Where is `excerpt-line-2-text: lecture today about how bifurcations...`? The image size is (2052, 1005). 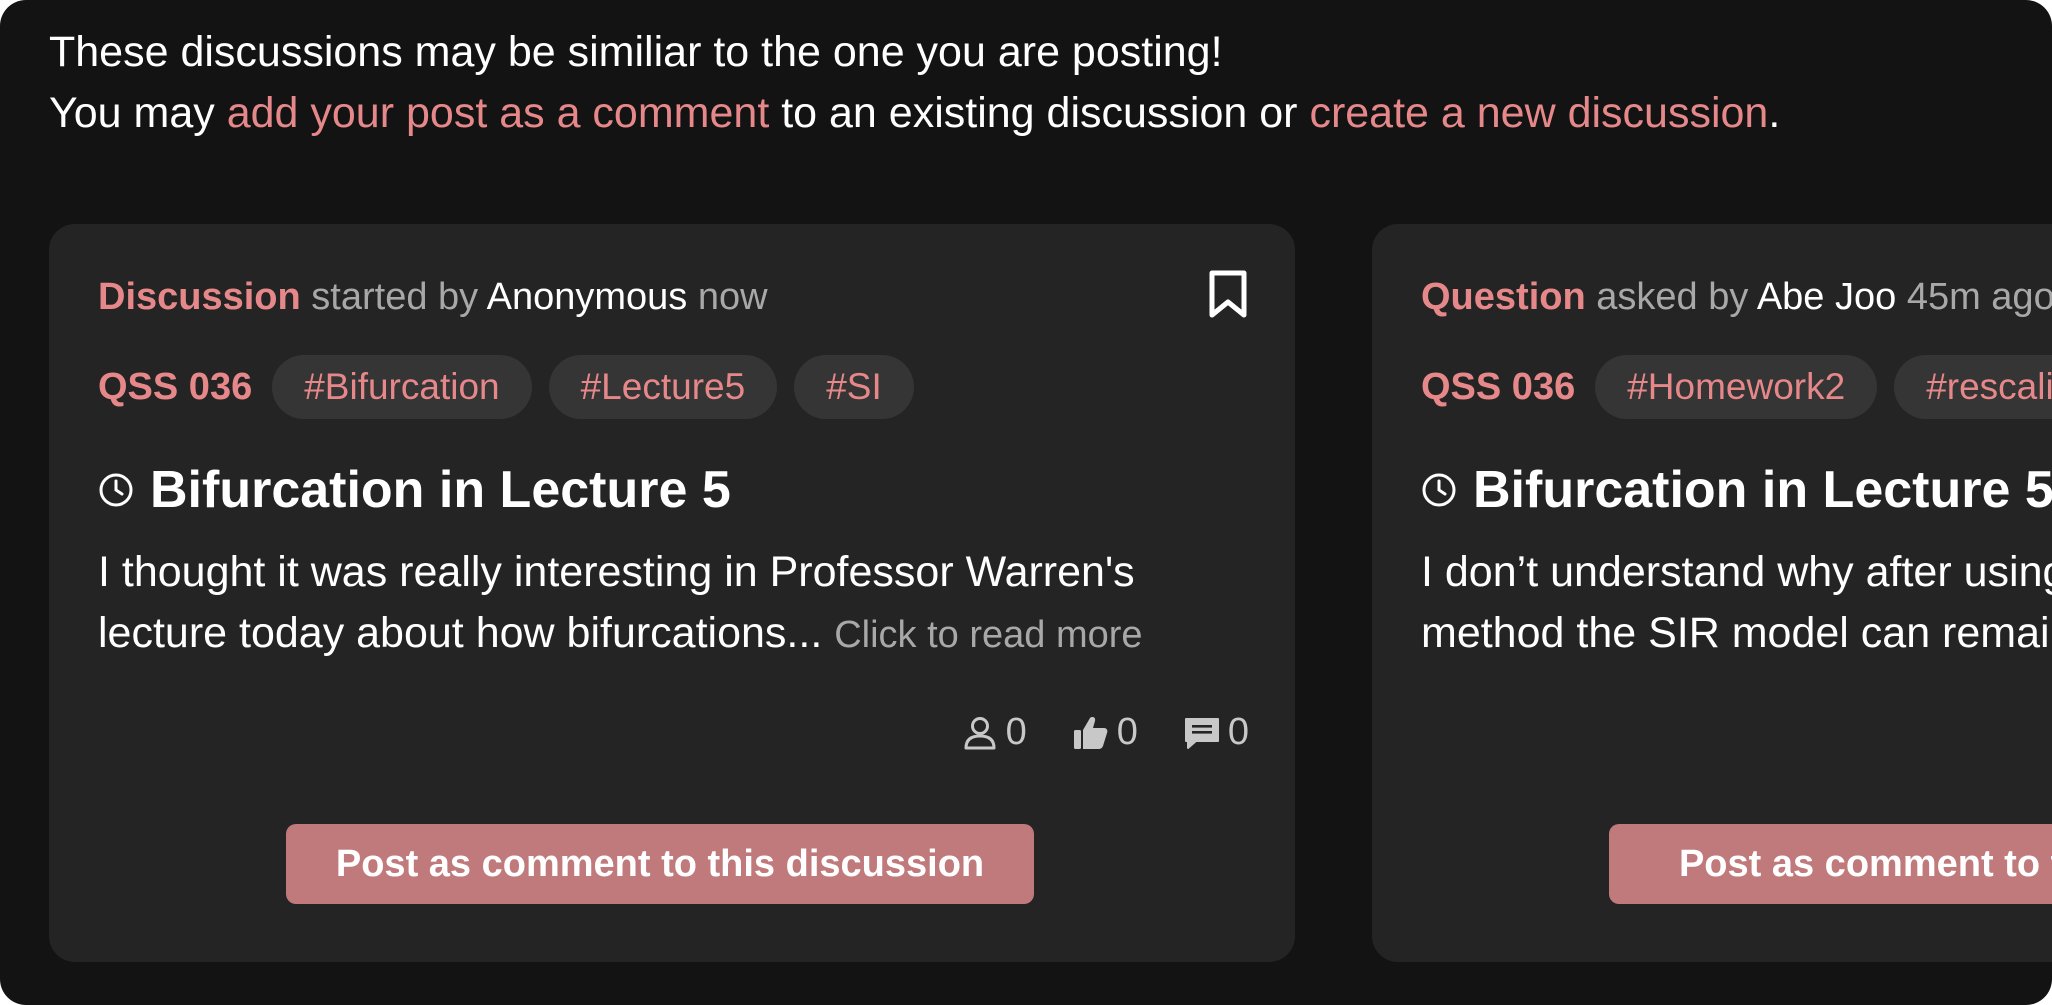 excerpt-line-2-text: lecture today about how bifurcations... is located at coordinates (466, 633).